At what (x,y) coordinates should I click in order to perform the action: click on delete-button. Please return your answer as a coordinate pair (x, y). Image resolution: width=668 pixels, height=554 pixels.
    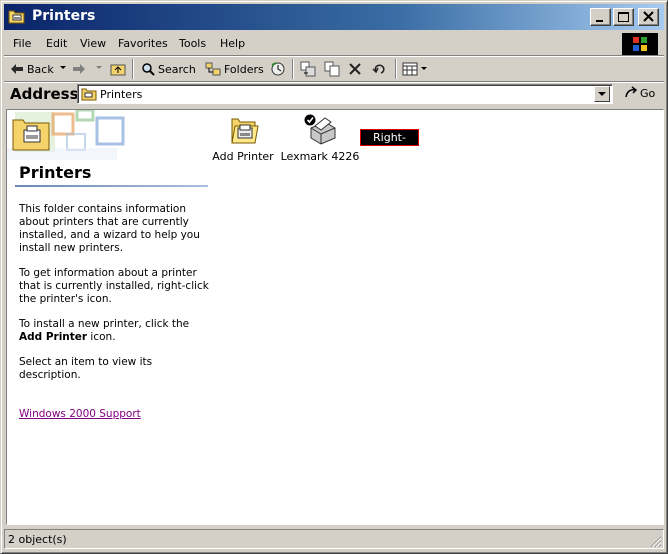
    Looking at the image, I should click on (355, 69).